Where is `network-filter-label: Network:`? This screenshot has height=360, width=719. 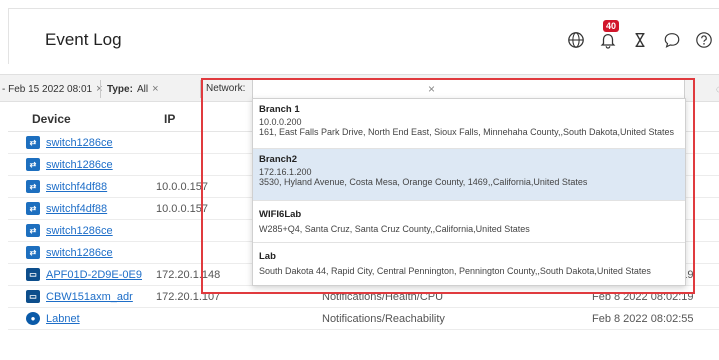 network-filter-label: Network: is located at coordinates (226, 88).